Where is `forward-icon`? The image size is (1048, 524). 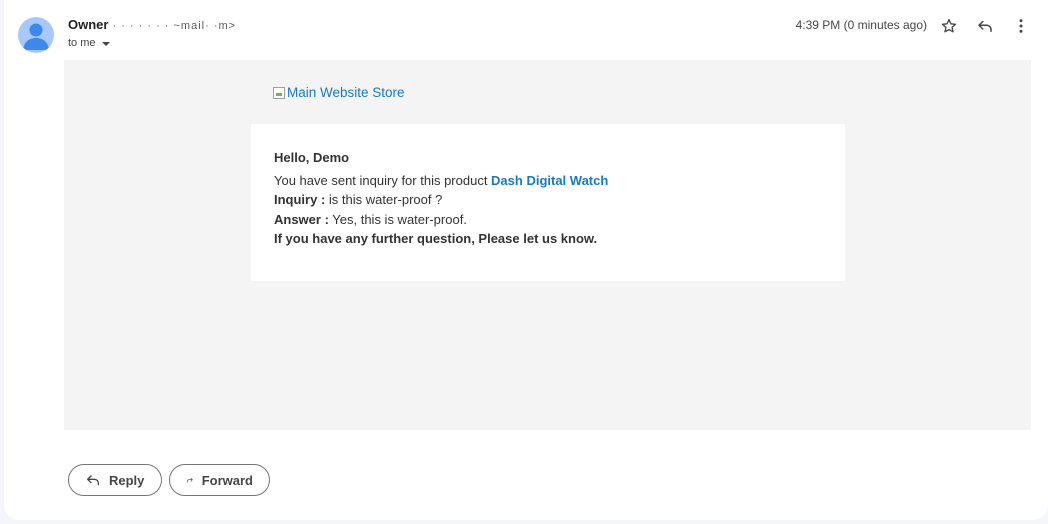 forward-icon is located at coordinates (189, 480).